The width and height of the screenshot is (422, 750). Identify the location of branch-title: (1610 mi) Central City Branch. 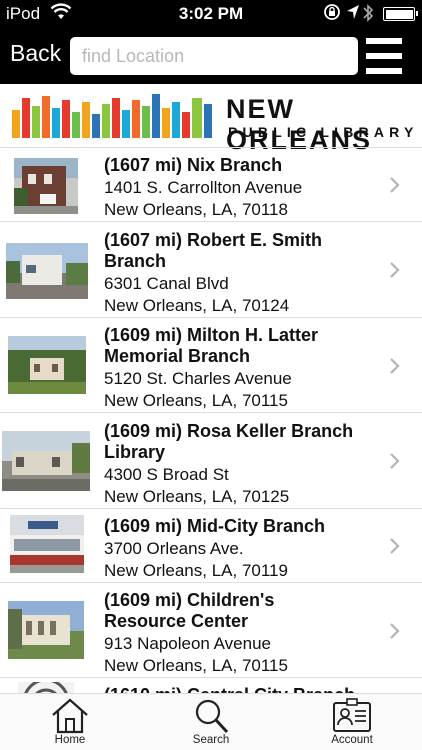
(239, 689).